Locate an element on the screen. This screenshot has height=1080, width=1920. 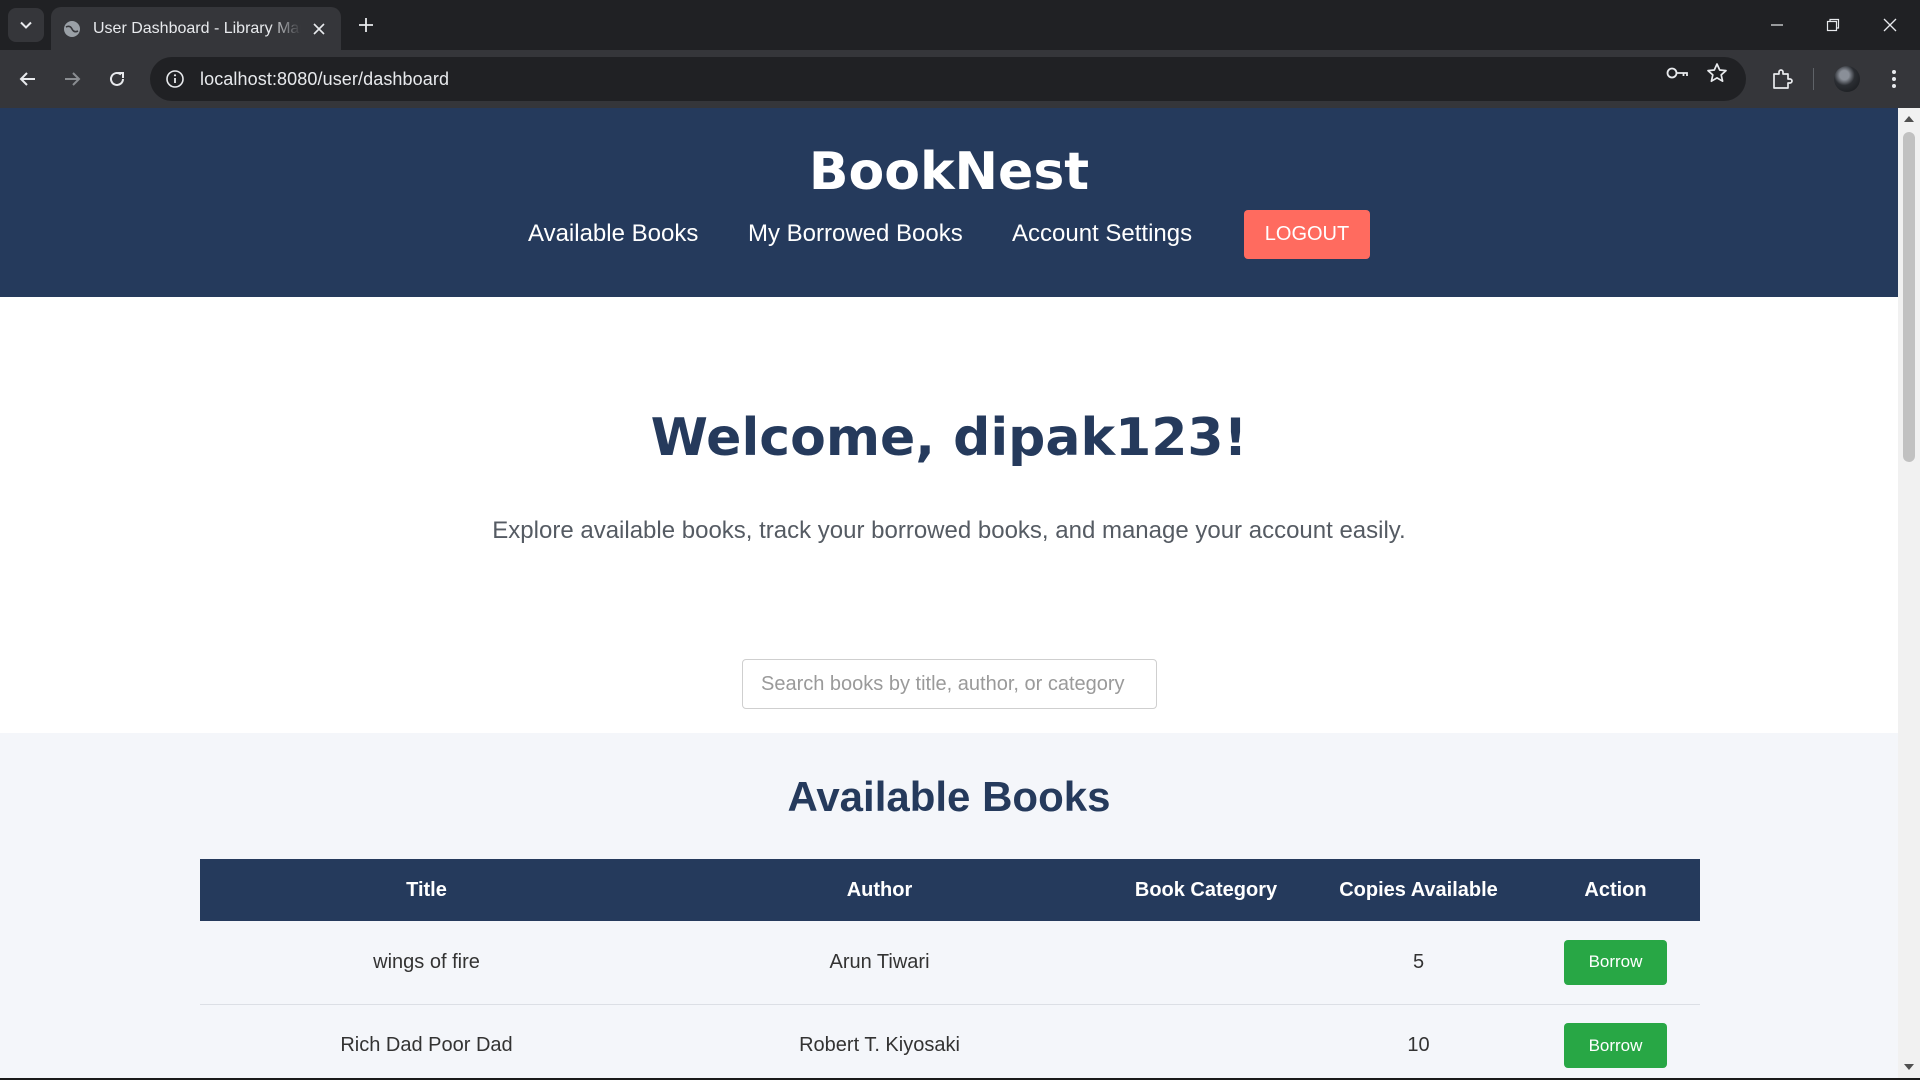
close-icon is located at coordinates (1890, 25).